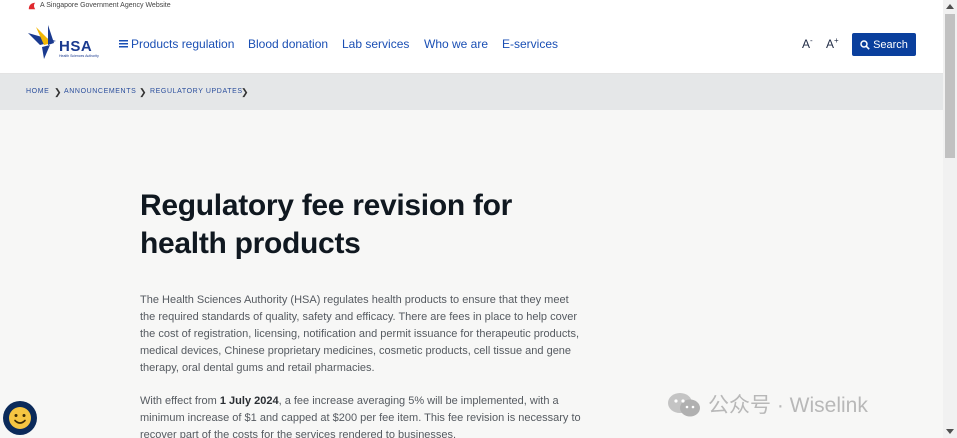  I want to click on nav-e-services: E-services, so click(530, 44).